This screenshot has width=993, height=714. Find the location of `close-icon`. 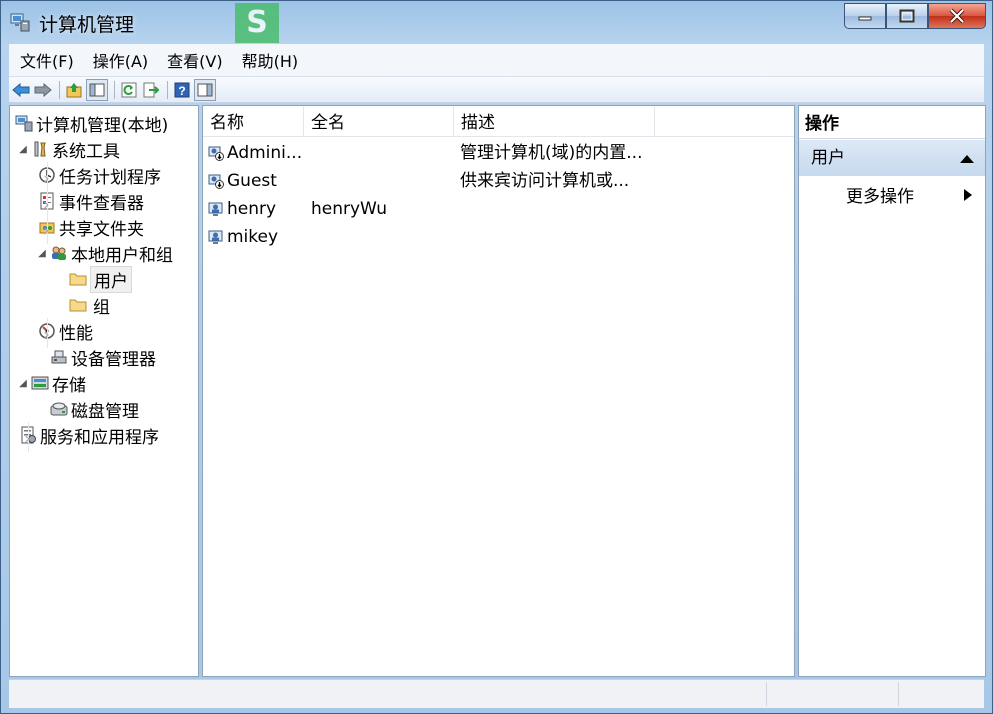

close-icon is located at coordinates (957, 16).